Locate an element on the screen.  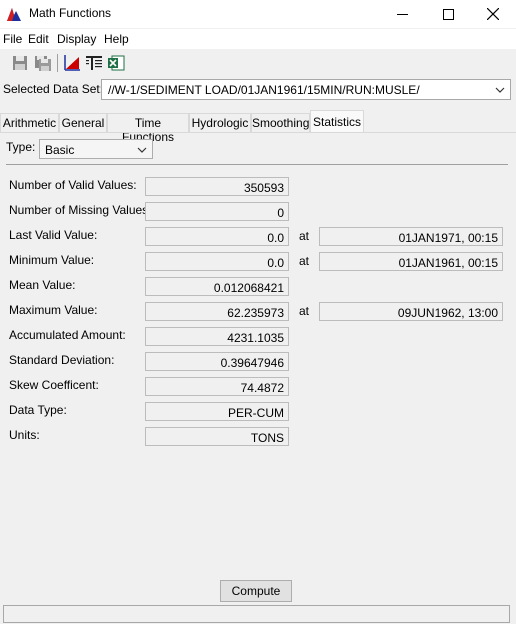
minimum-label: Minimum Value: is located at coordinates (52, 260).